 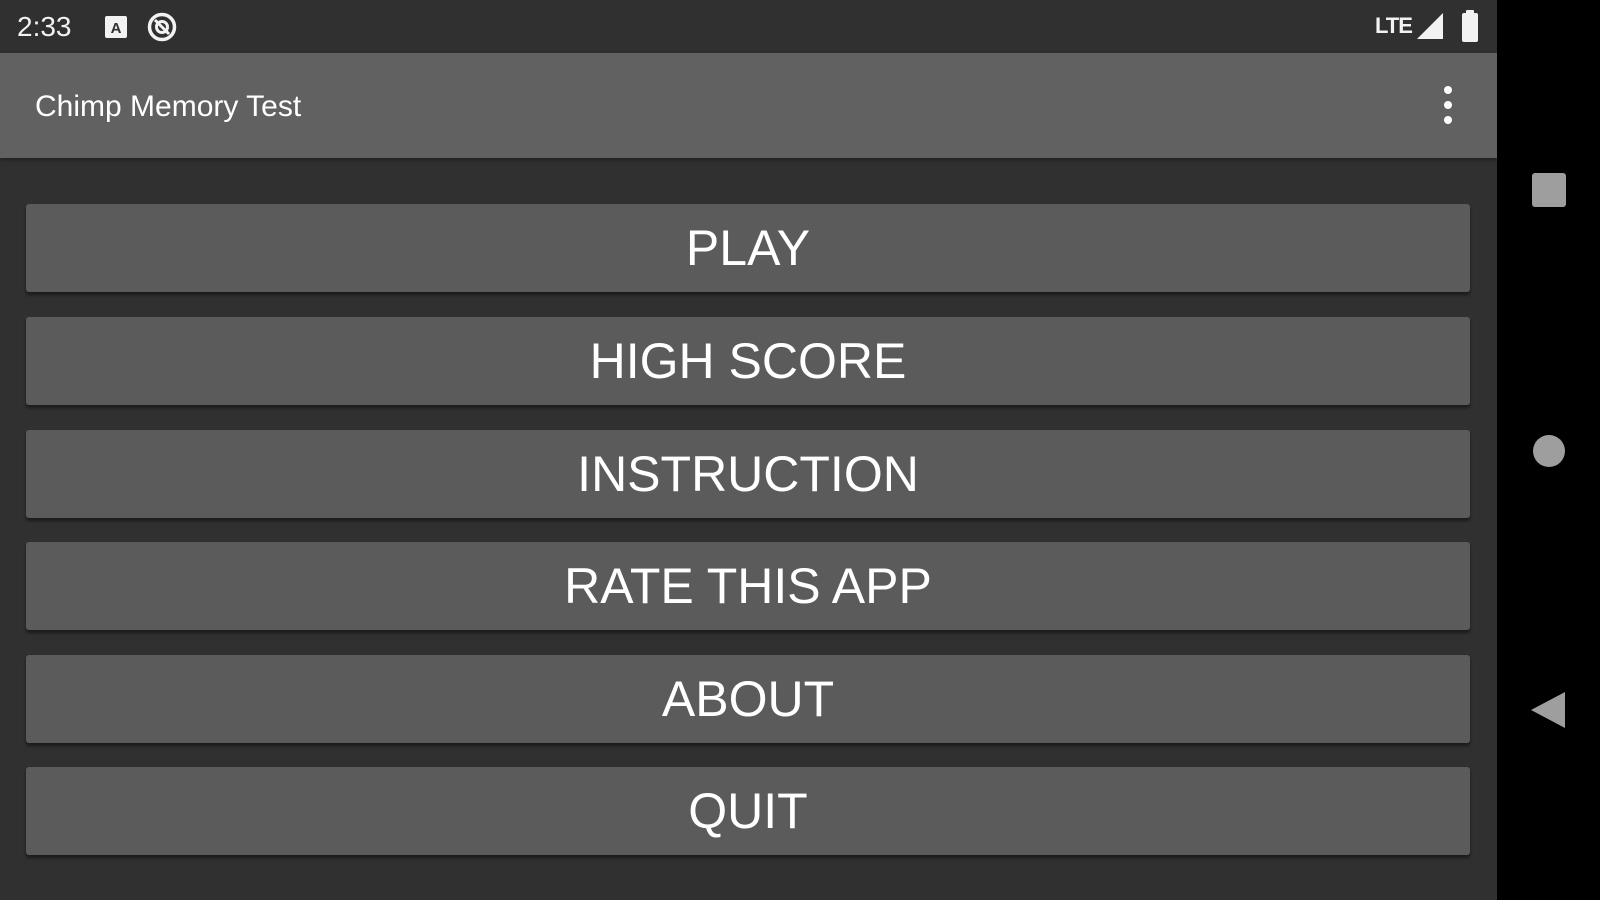 I want to click on data-saver-icon, so click(x=162, y=27).